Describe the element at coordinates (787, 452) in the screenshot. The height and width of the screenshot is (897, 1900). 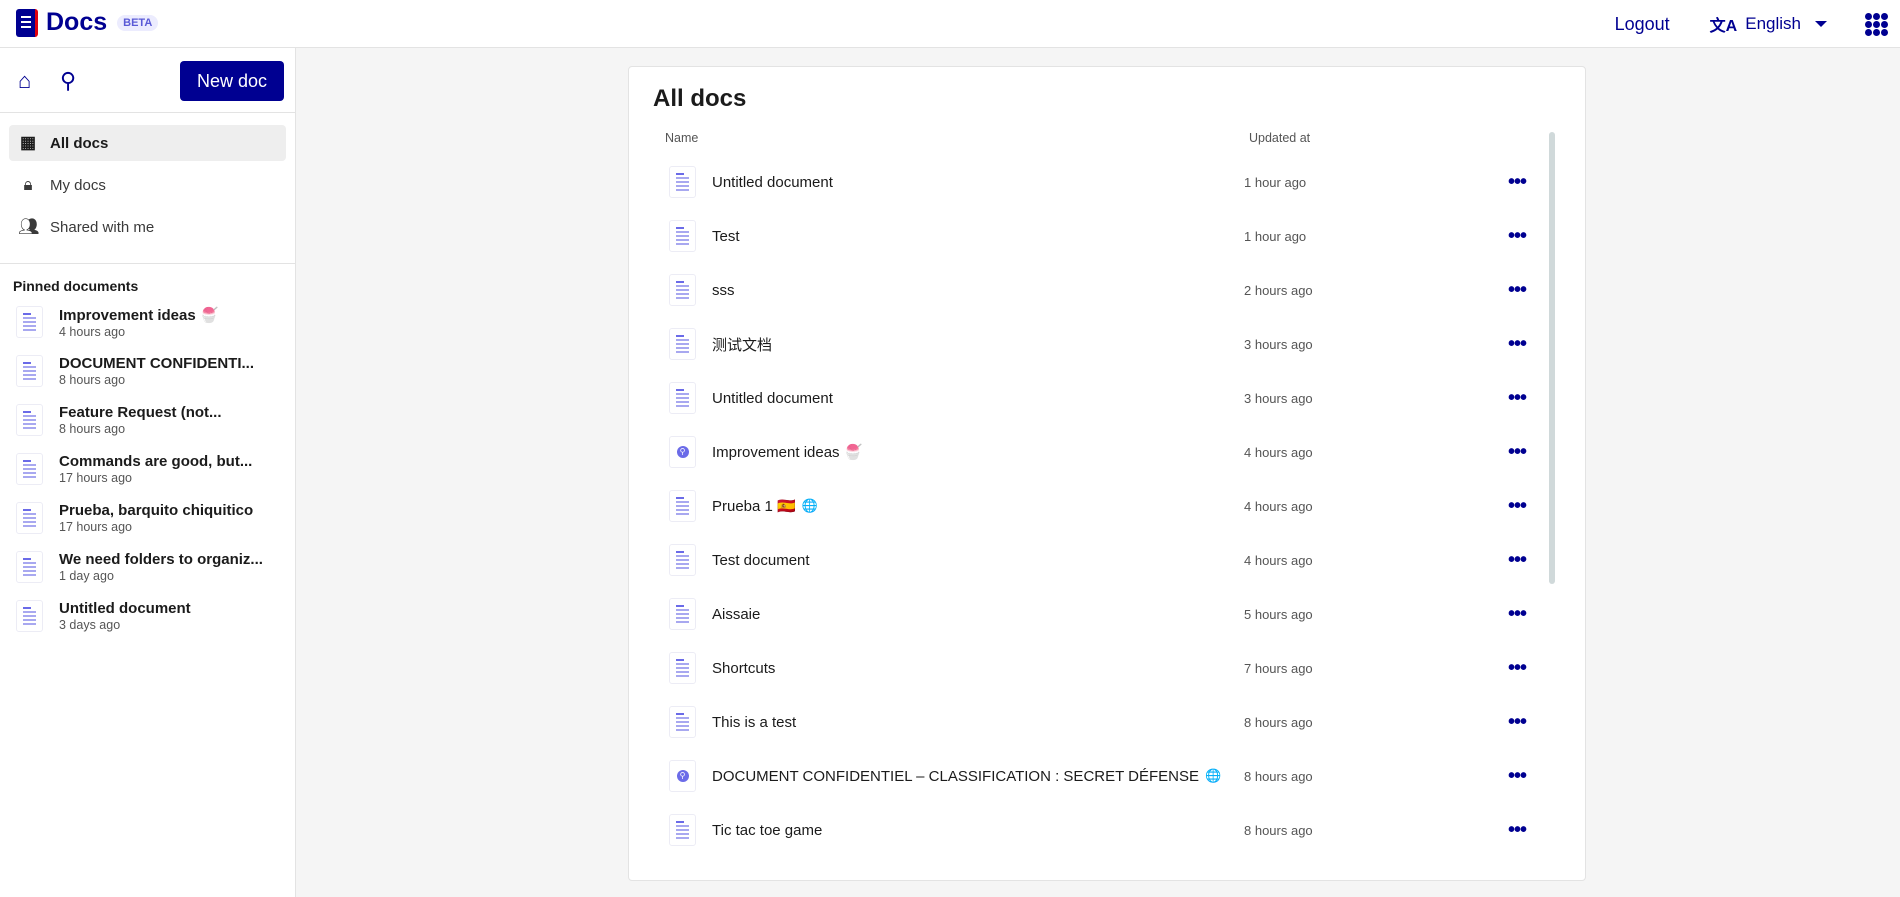
I see `doc-name: Improvement ideas 🍧` at that location.